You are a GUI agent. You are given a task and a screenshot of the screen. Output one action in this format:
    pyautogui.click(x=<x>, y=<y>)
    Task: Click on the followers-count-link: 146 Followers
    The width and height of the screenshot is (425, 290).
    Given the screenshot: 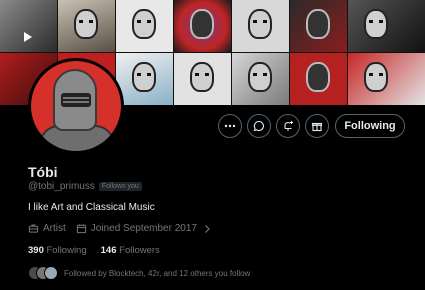 What is the action you would take?
    pyautogui.click(x=130, y=250)
    